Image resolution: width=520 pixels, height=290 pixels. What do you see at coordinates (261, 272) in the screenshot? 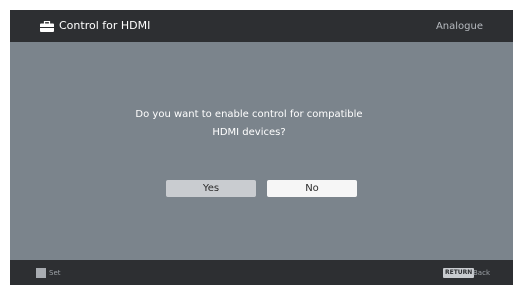
I see `bottom-bar: Set RETURN Back` at bounding box center [261, 272].